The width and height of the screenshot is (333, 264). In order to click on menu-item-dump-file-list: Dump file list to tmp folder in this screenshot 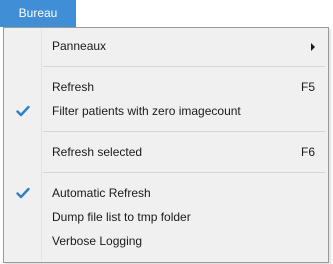, I will do `click(166, 217)`.